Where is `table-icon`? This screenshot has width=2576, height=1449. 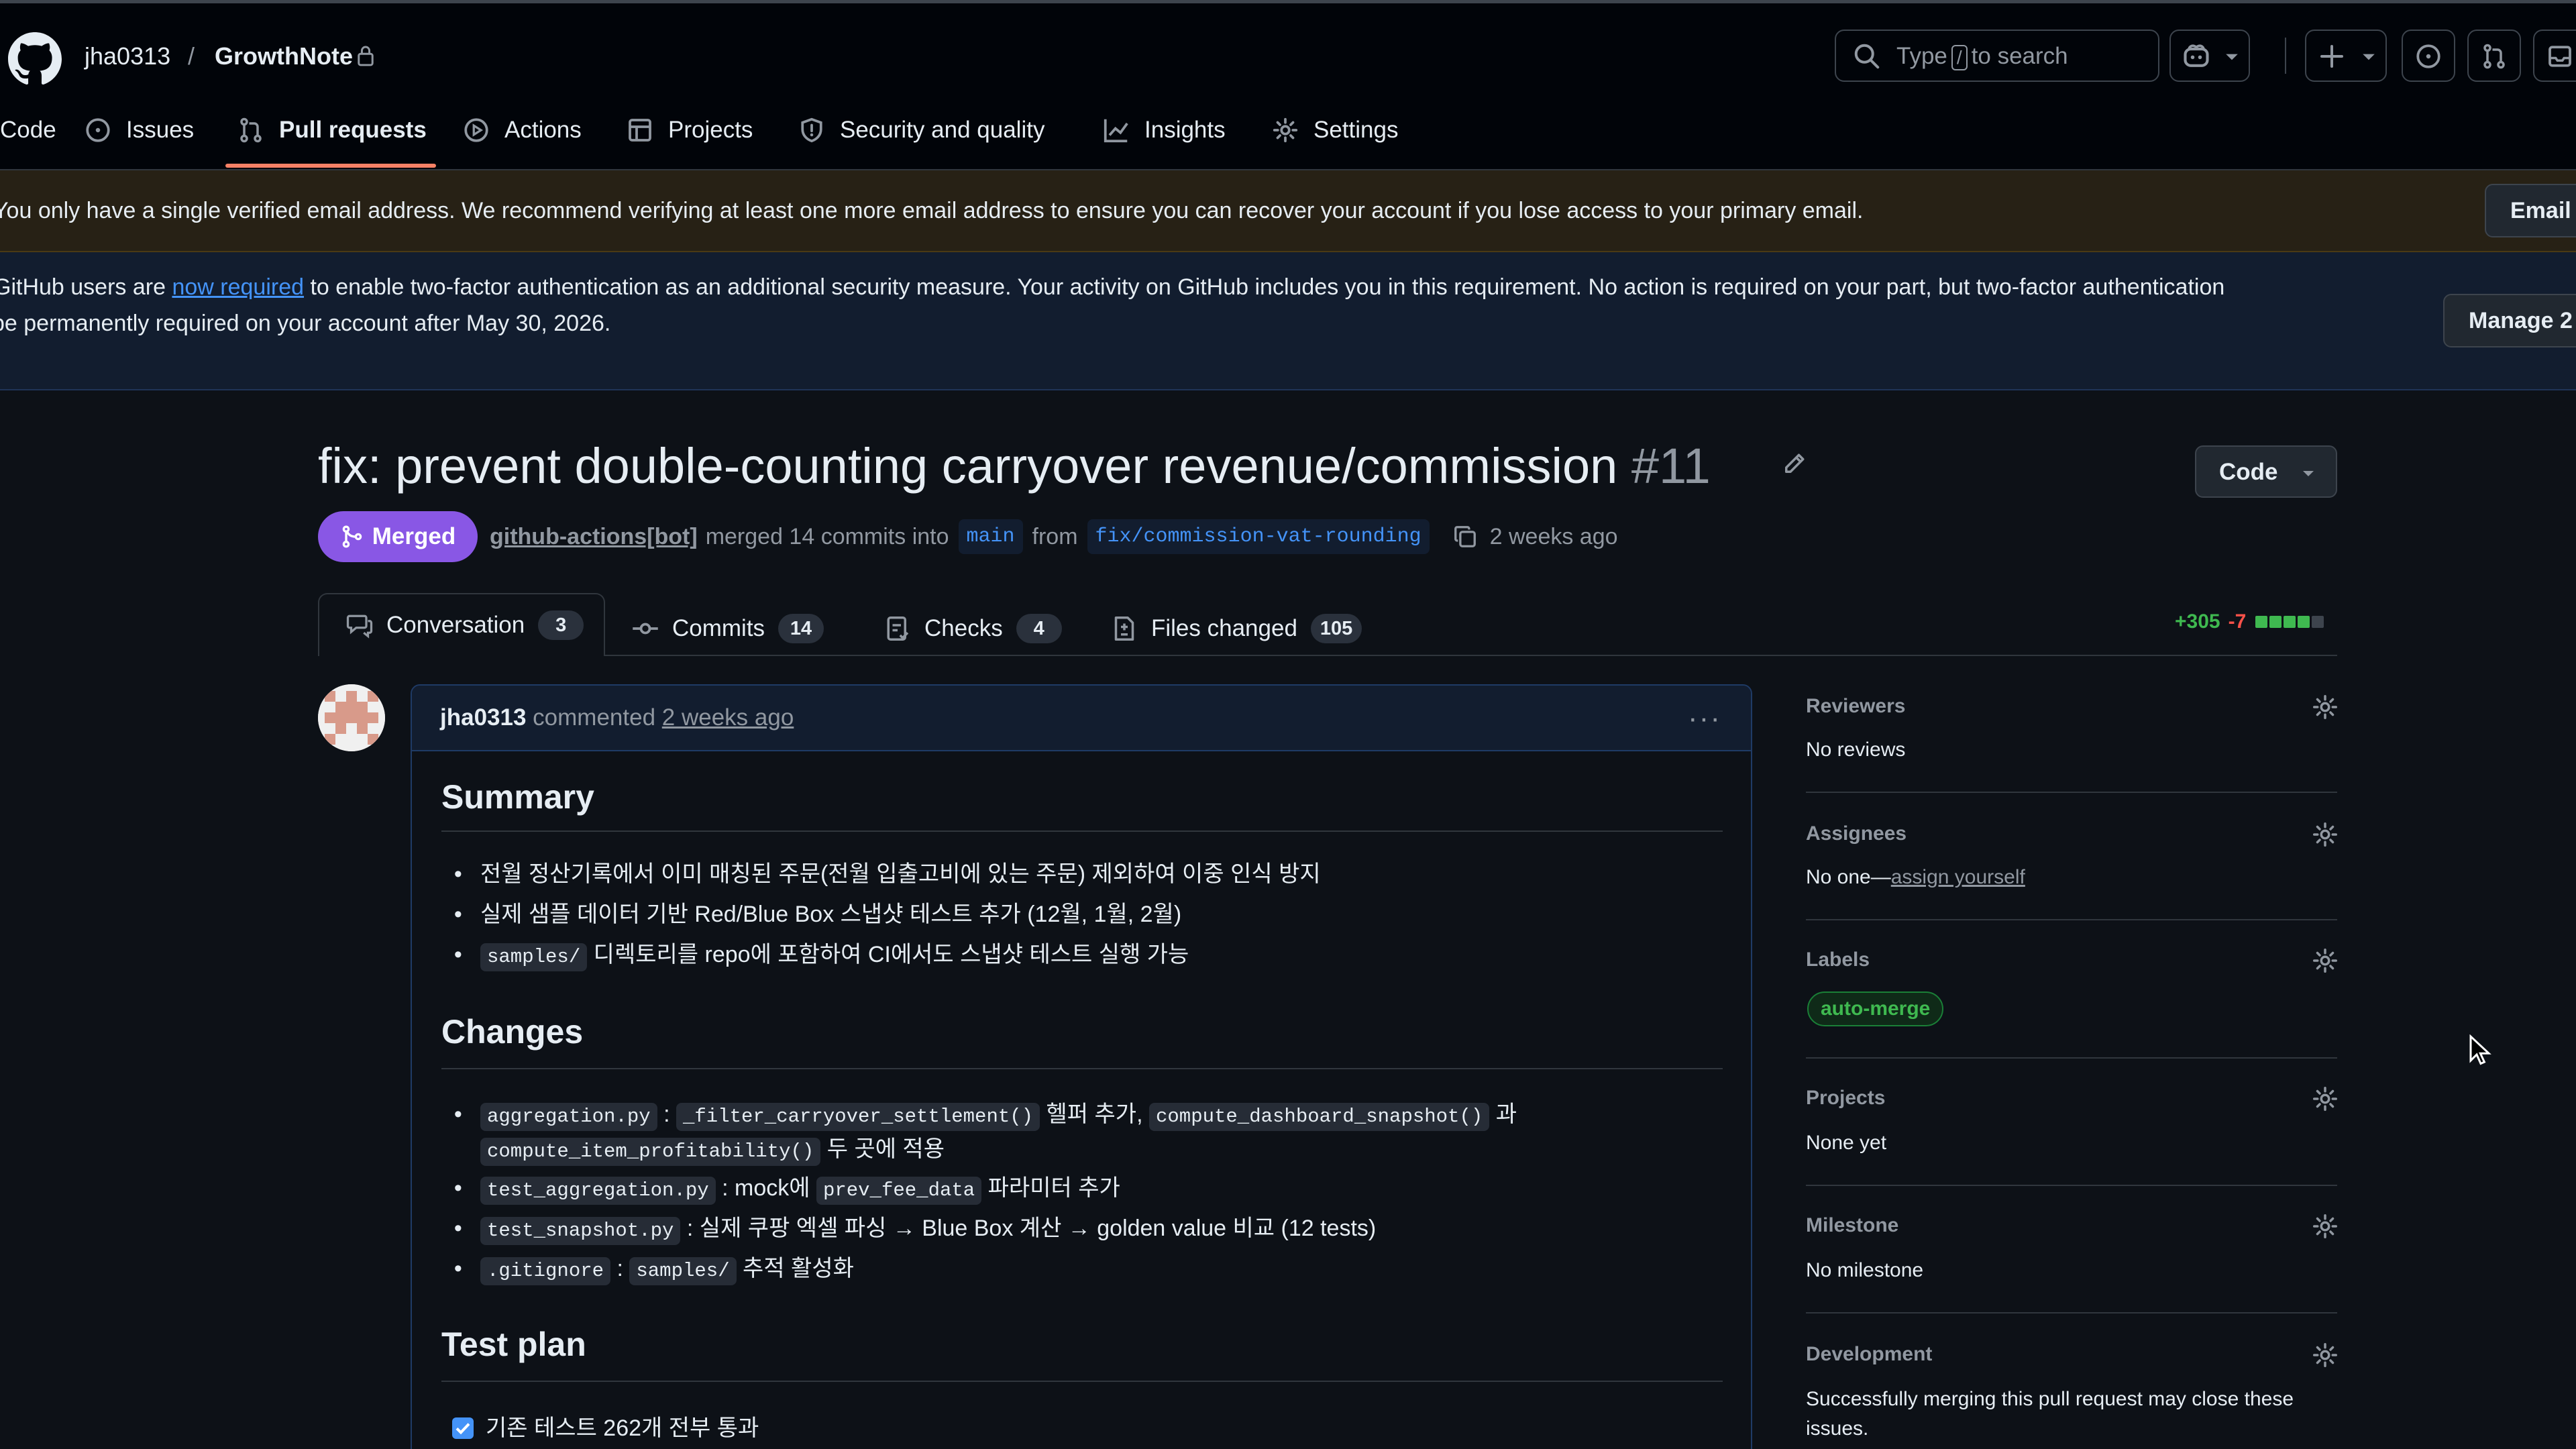
table-icon is located at coordinates (647, 130).